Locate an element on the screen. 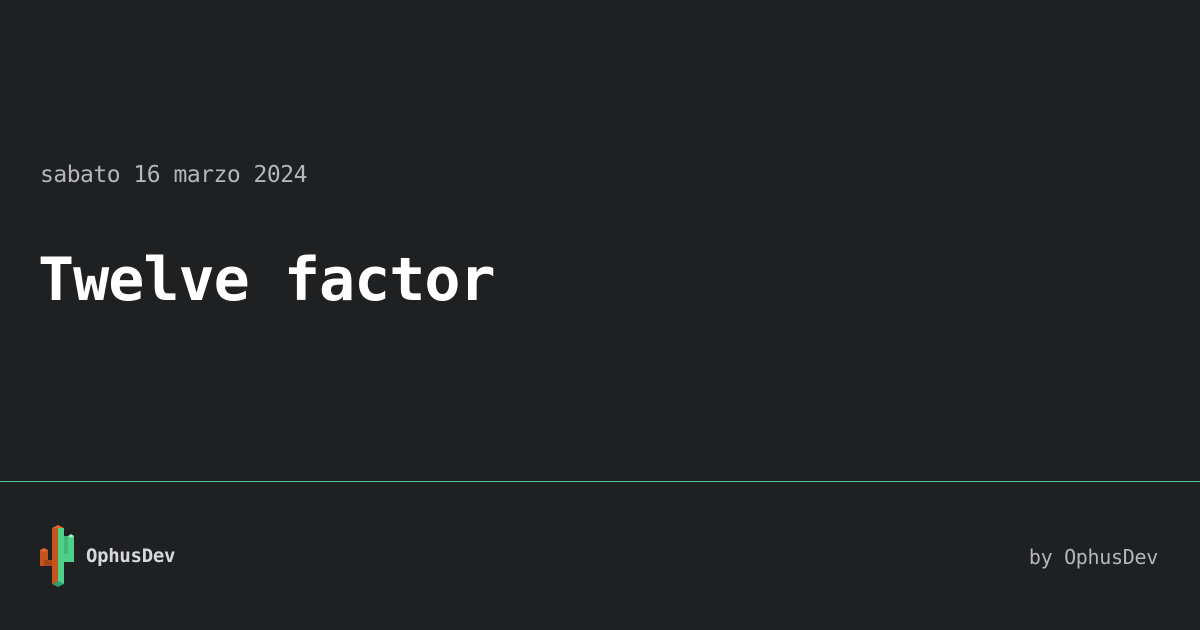 This screenshot has width=1200, height=630. footer-brand: OphusDev is located at coordinates (107, 556).